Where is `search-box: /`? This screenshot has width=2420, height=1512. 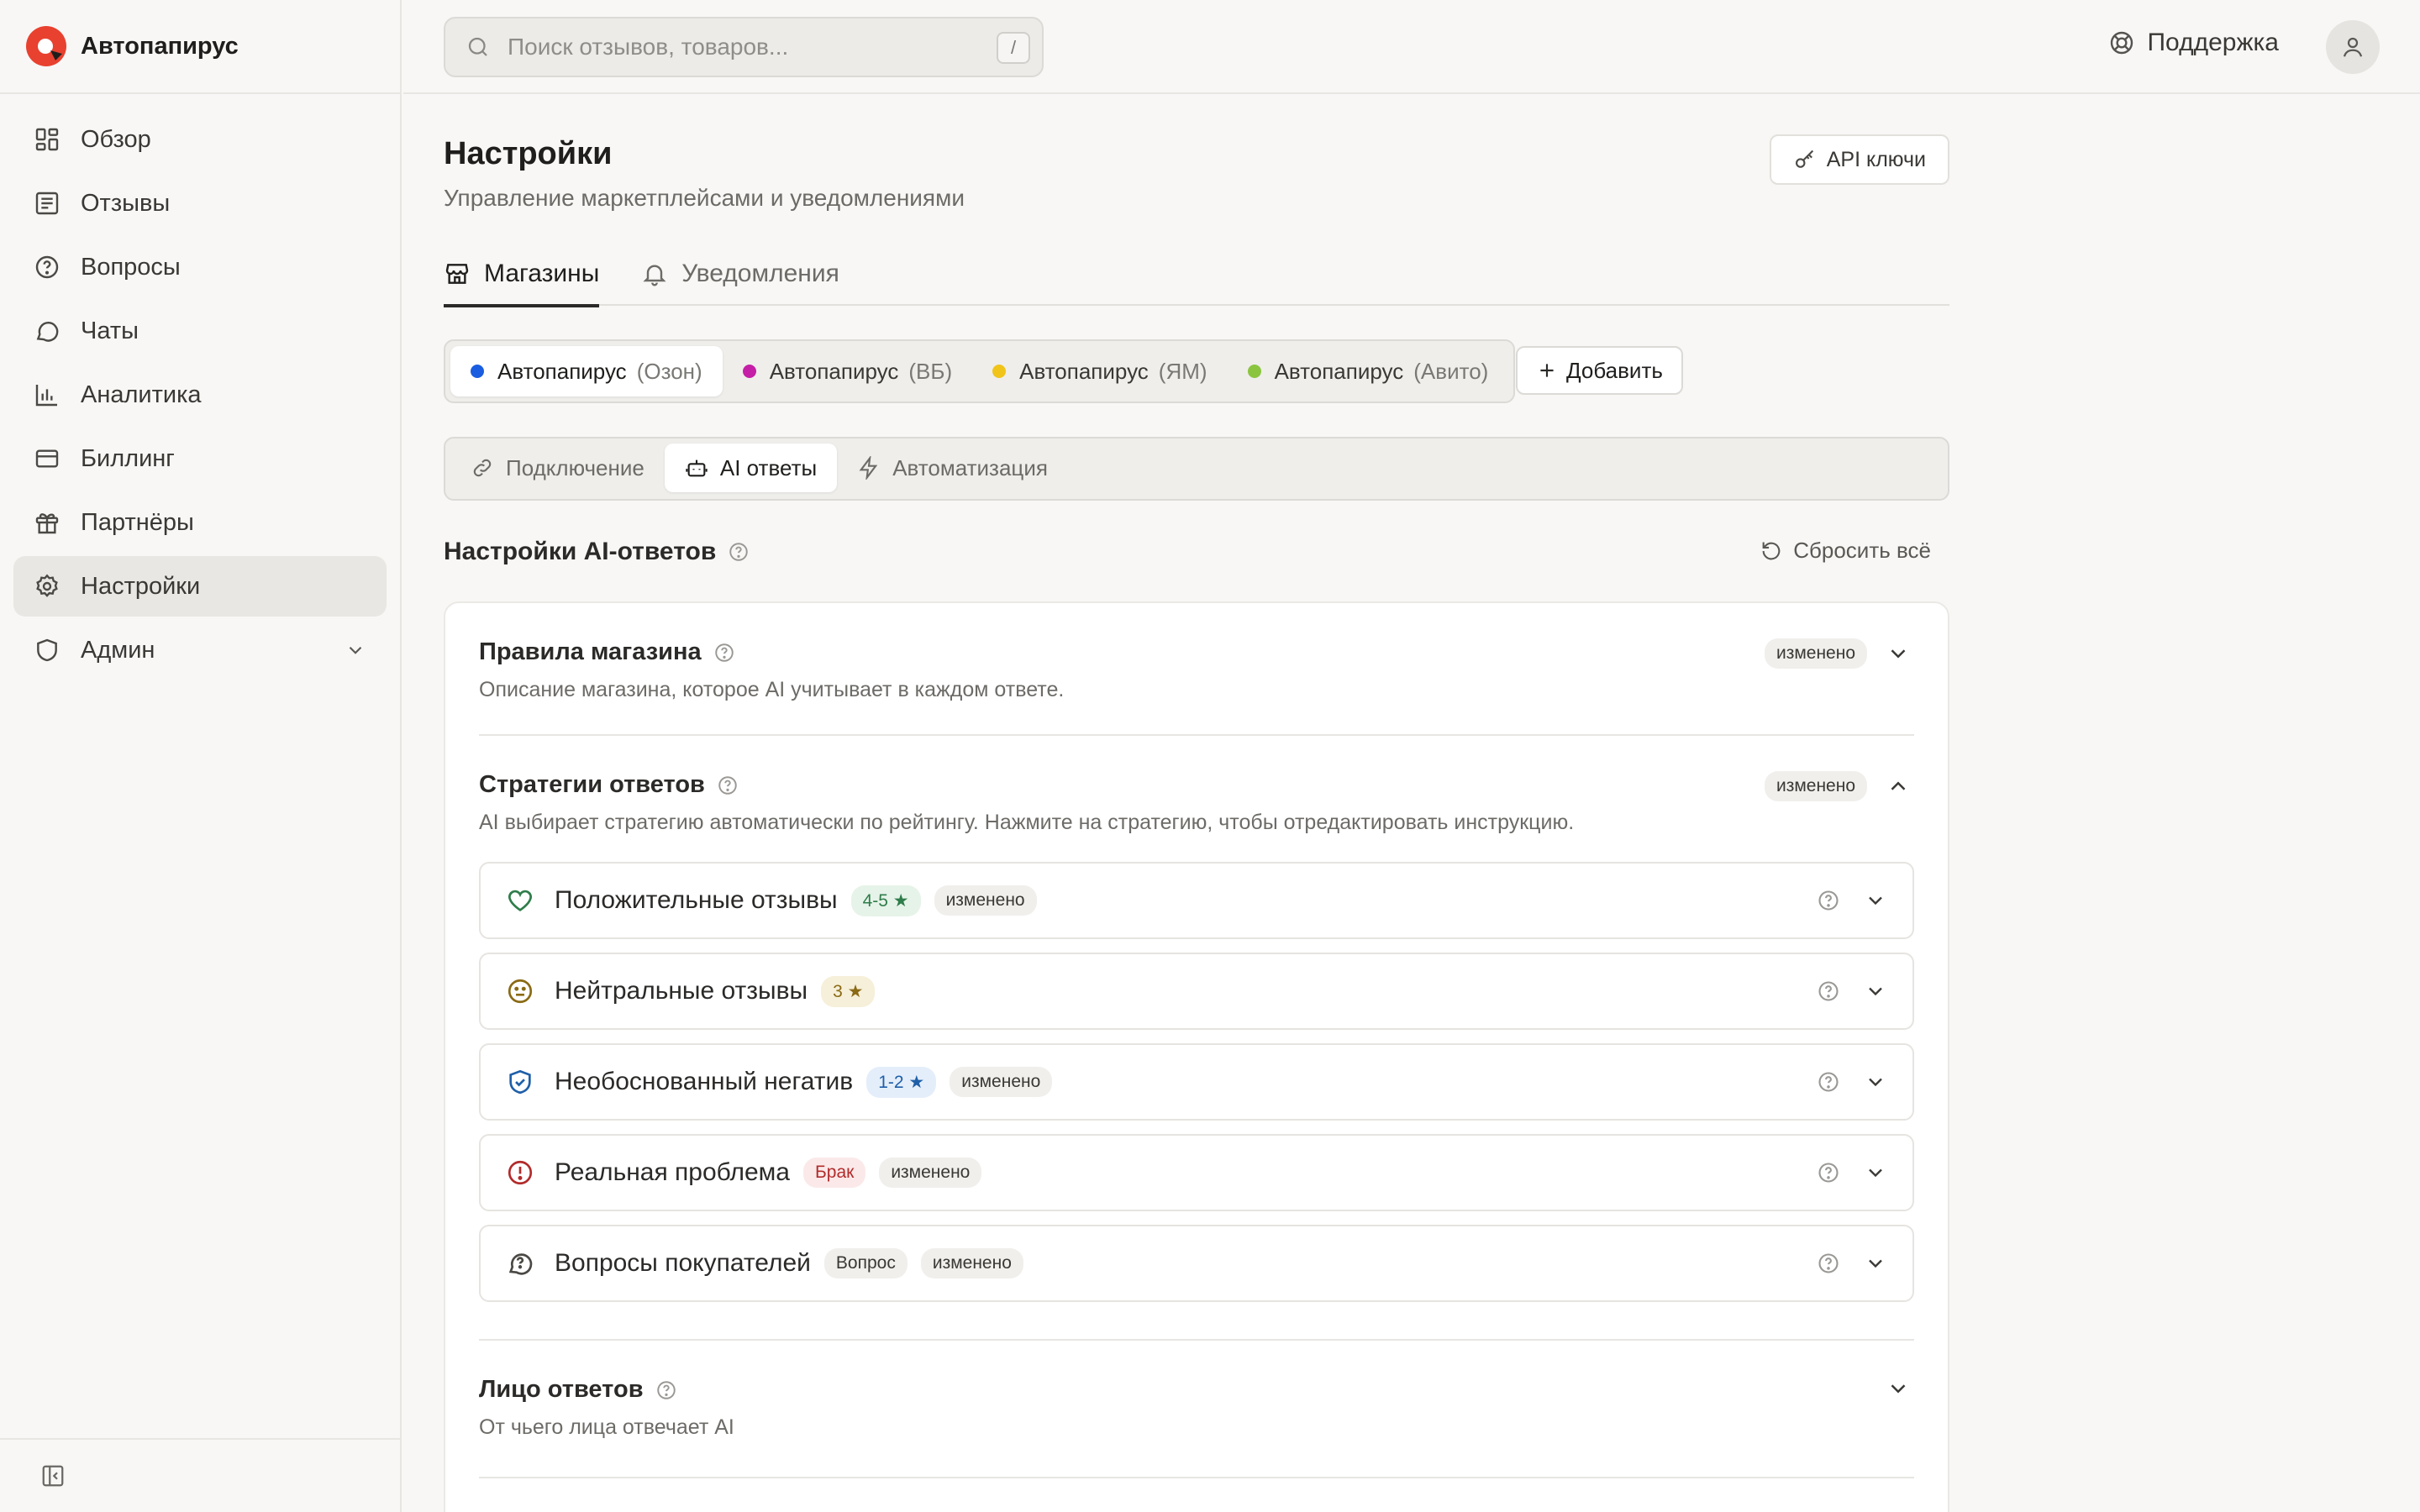
search-box: / is located at coordinates (744, 47).